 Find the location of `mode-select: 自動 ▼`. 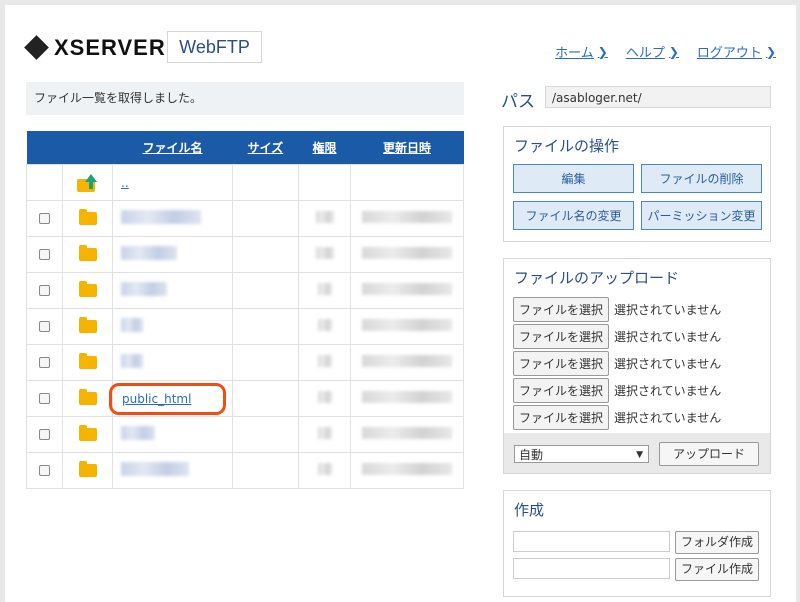

mode-select: 自動 ▼ is located at coordinates (581, 454).